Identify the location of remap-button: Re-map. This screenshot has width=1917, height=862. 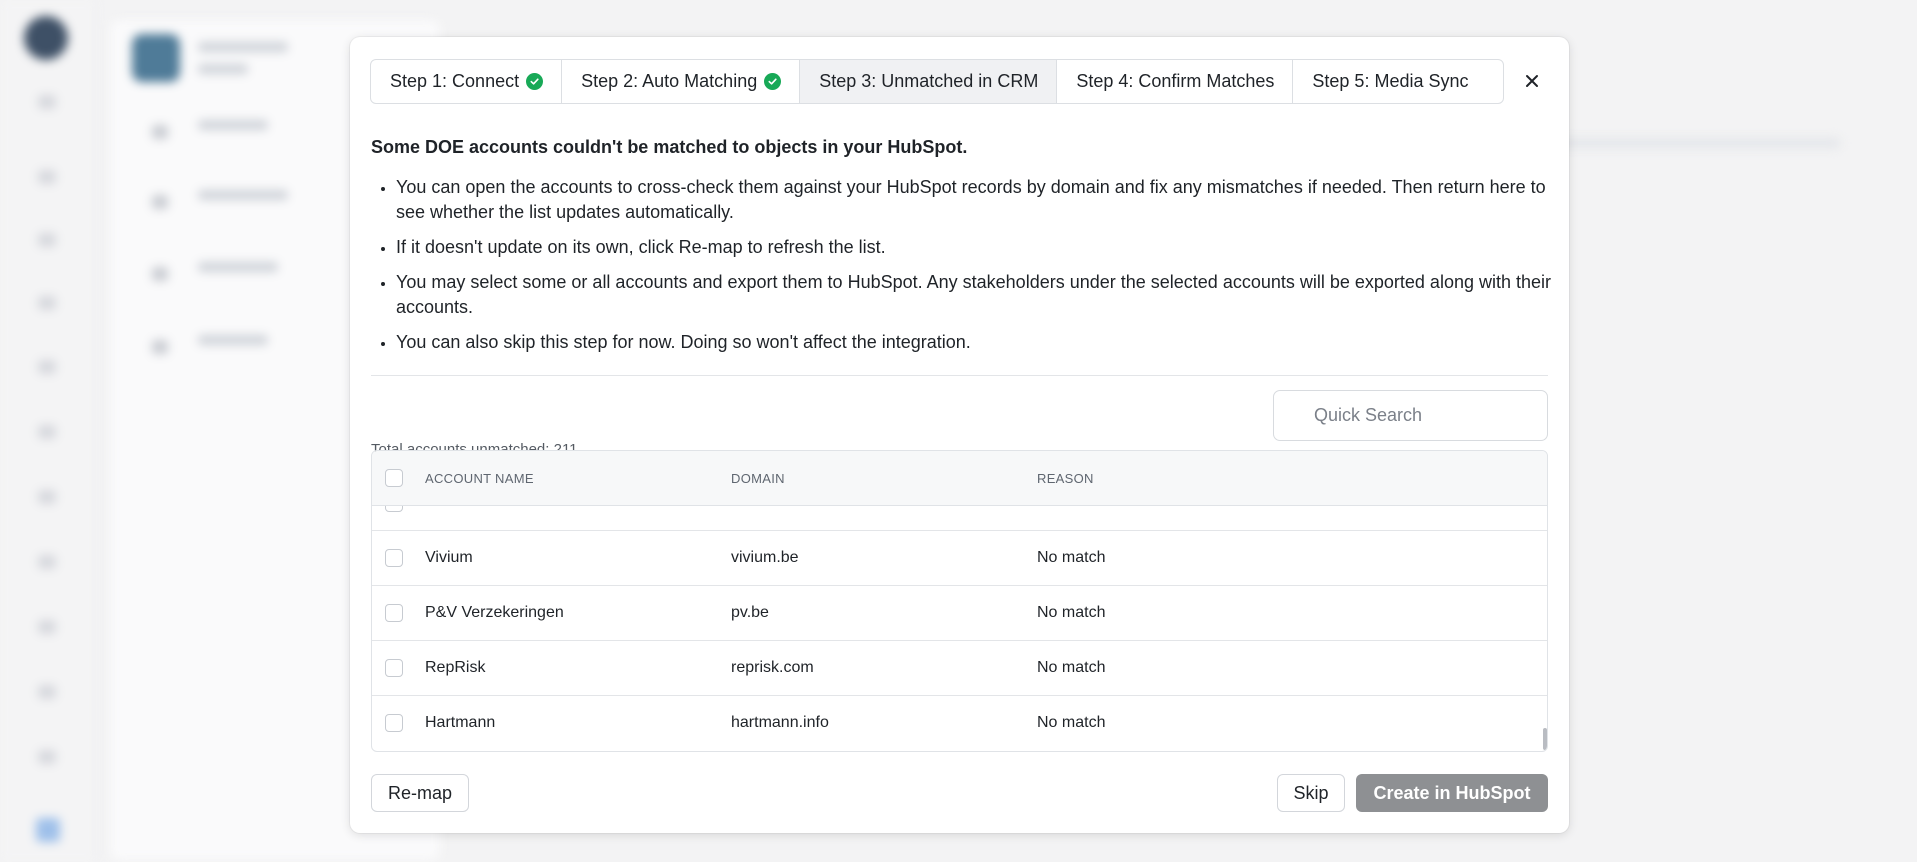
(420, 793).